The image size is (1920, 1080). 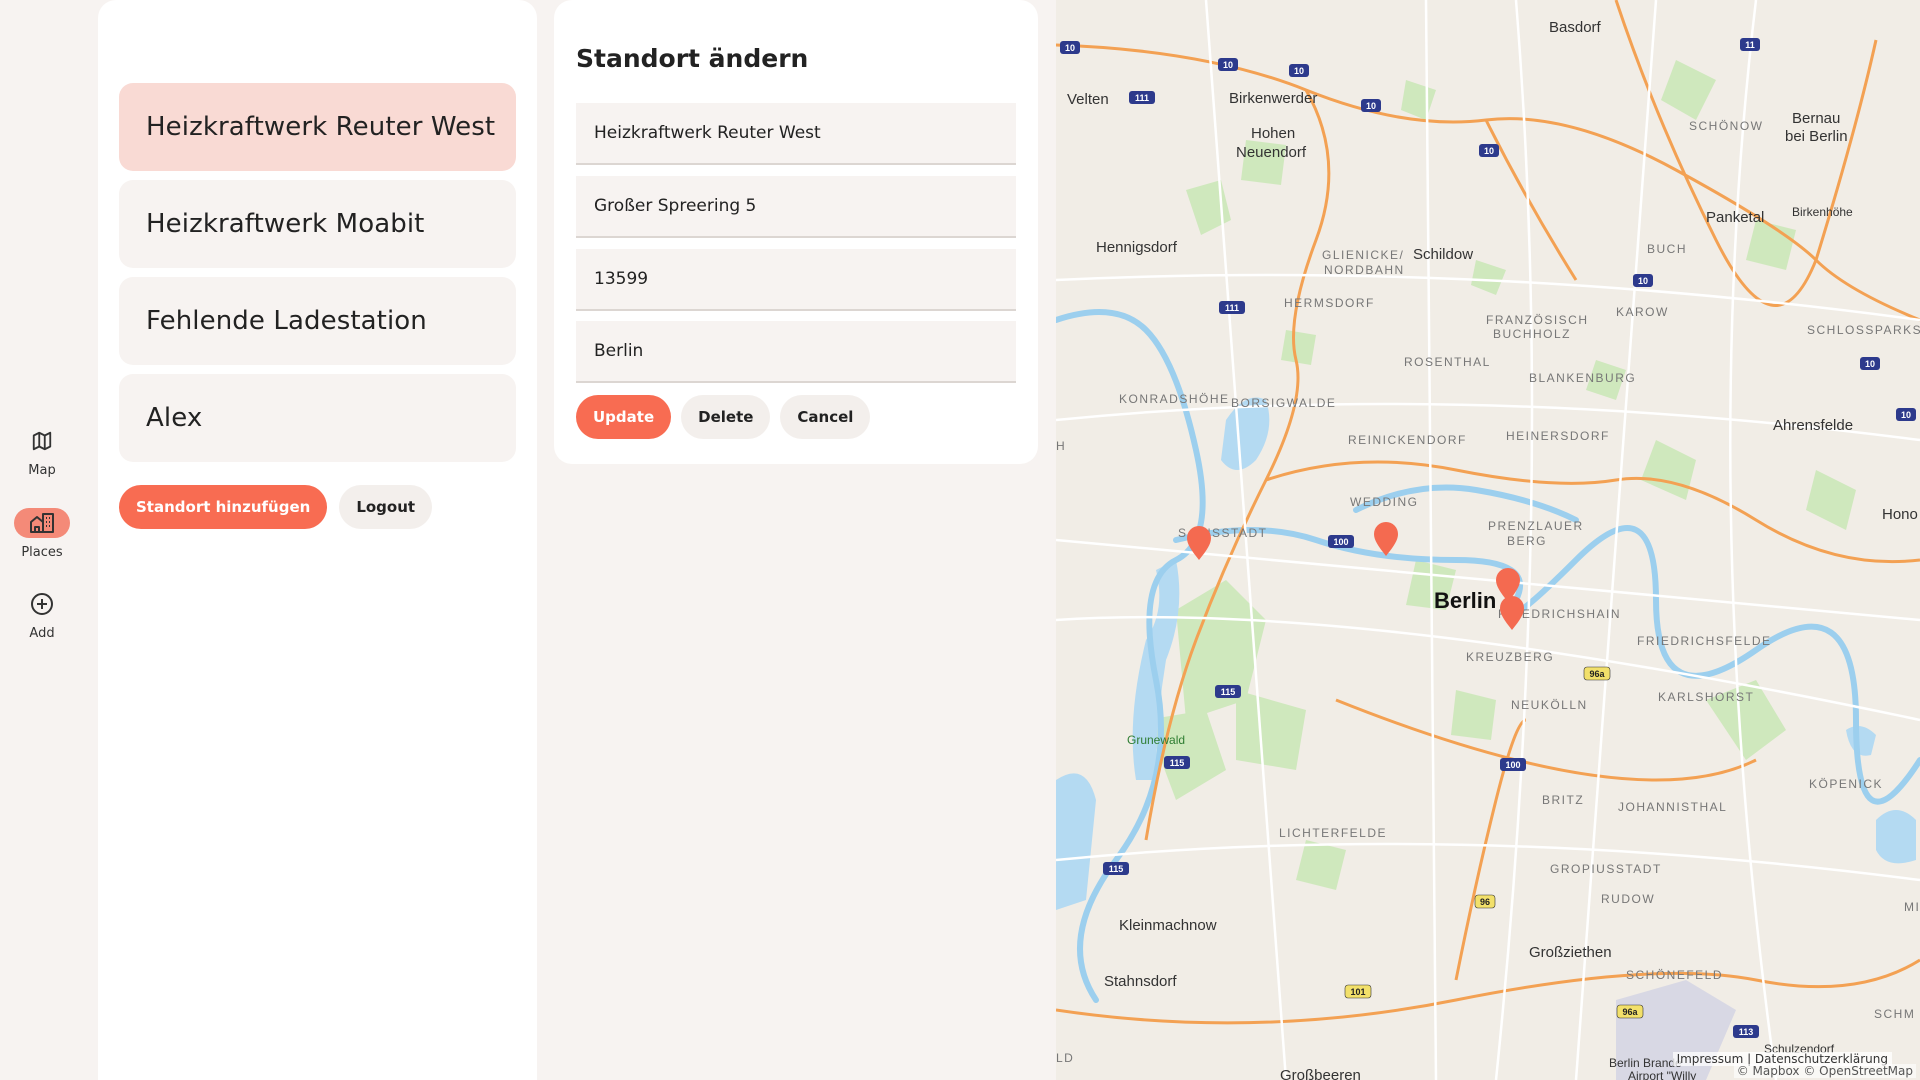 What do you see at coordinates (1273, 133) in the screenshot?
I see `label-hohen: Hohen` at bounding box center [1273, 133].